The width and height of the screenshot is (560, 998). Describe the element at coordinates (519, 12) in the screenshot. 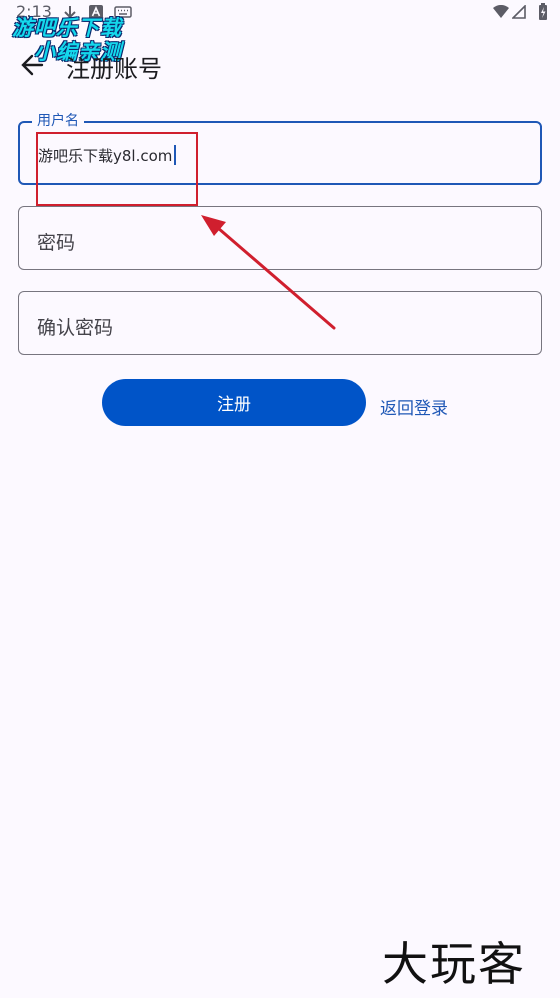

I see `cellular-icon` at that location.